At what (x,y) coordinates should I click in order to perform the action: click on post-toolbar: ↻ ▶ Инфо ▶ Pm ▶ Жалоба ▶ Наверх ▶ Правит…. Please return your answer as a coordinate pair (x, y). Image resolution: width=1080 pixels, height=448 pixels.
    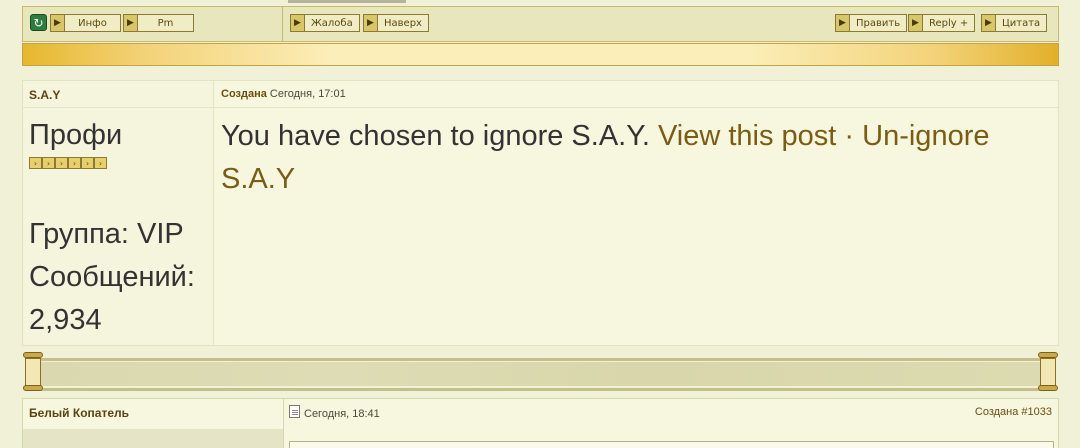
    Looking at the image, I should click on (540, 24).